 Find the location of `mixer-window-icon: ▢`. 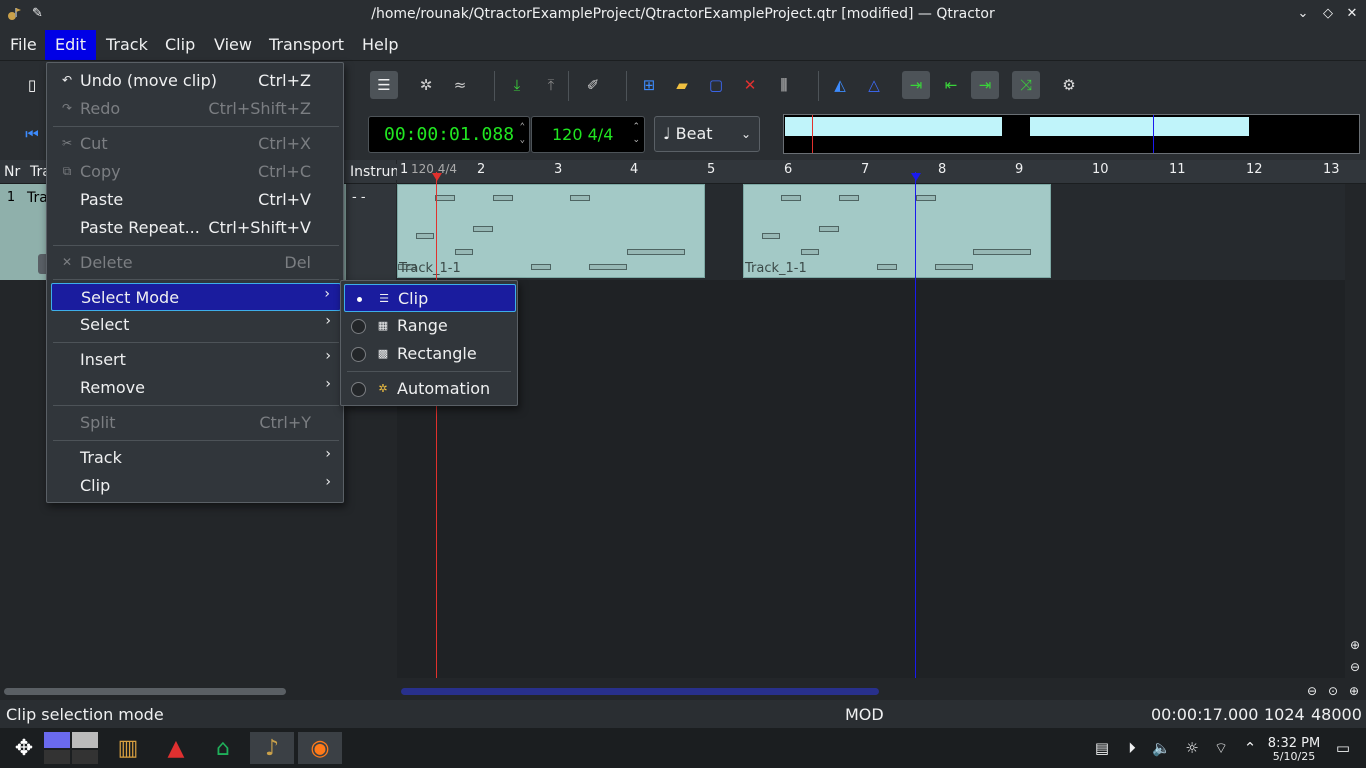

mixer-window-icon: ▢ is located at coordinates (716, 85).